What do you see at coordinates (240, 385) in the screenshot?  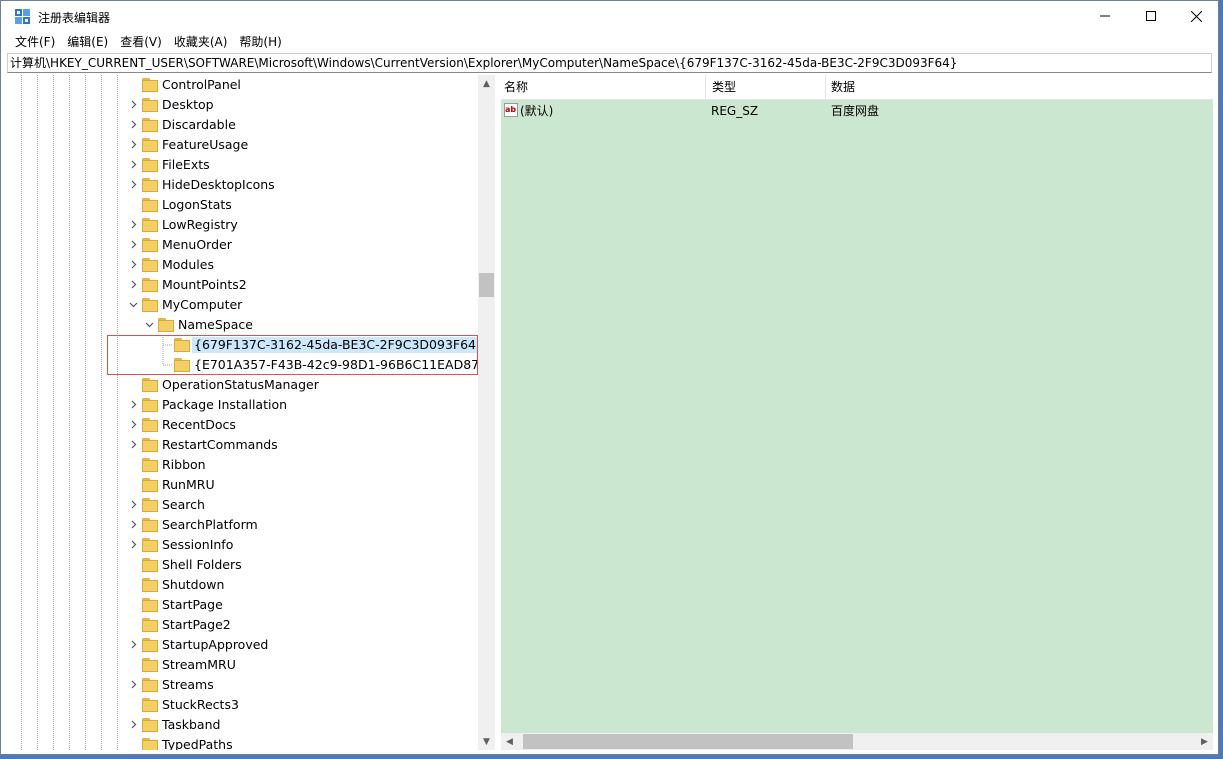 I see `tree-item-label: OperationStatusManager` at bounding box center [240, 385].